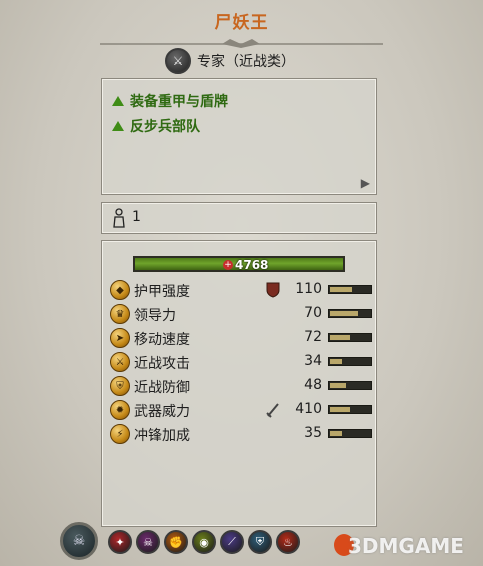 This screenshot has width=483, height=566. I want to click on leadership-icon: ♛, so click(120, 314).